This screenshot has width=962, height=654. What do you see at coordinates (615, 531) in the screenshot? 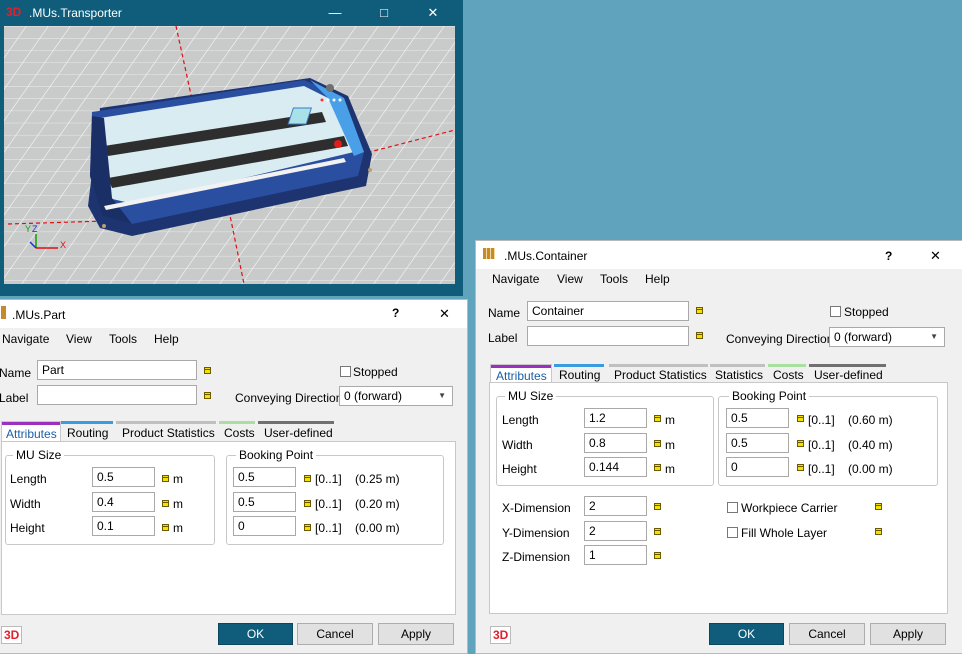
I see `y-dimension-field: 2` at bounding box center [615, 531].